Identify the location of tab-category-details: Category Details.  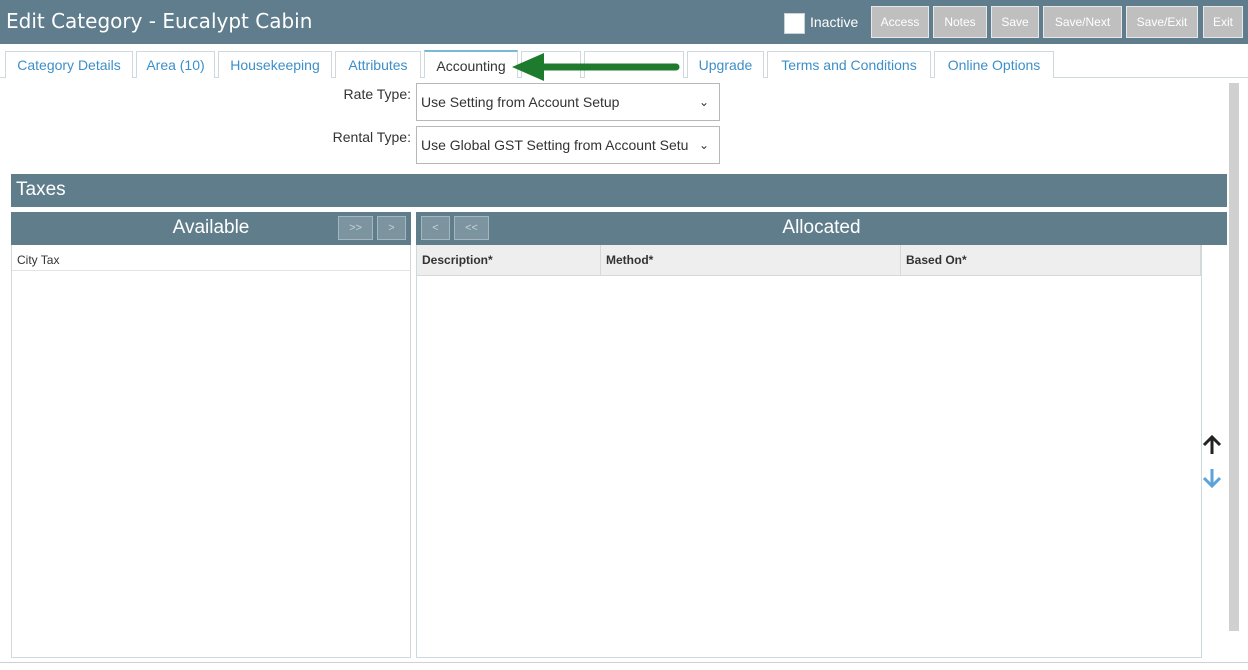
(69, 64).